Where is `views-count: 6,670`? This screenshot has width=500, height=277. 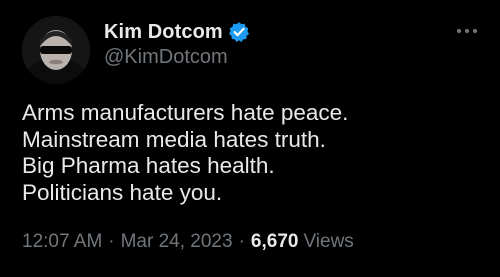
views-count: 6,670 is located at coordinates (275, 242).